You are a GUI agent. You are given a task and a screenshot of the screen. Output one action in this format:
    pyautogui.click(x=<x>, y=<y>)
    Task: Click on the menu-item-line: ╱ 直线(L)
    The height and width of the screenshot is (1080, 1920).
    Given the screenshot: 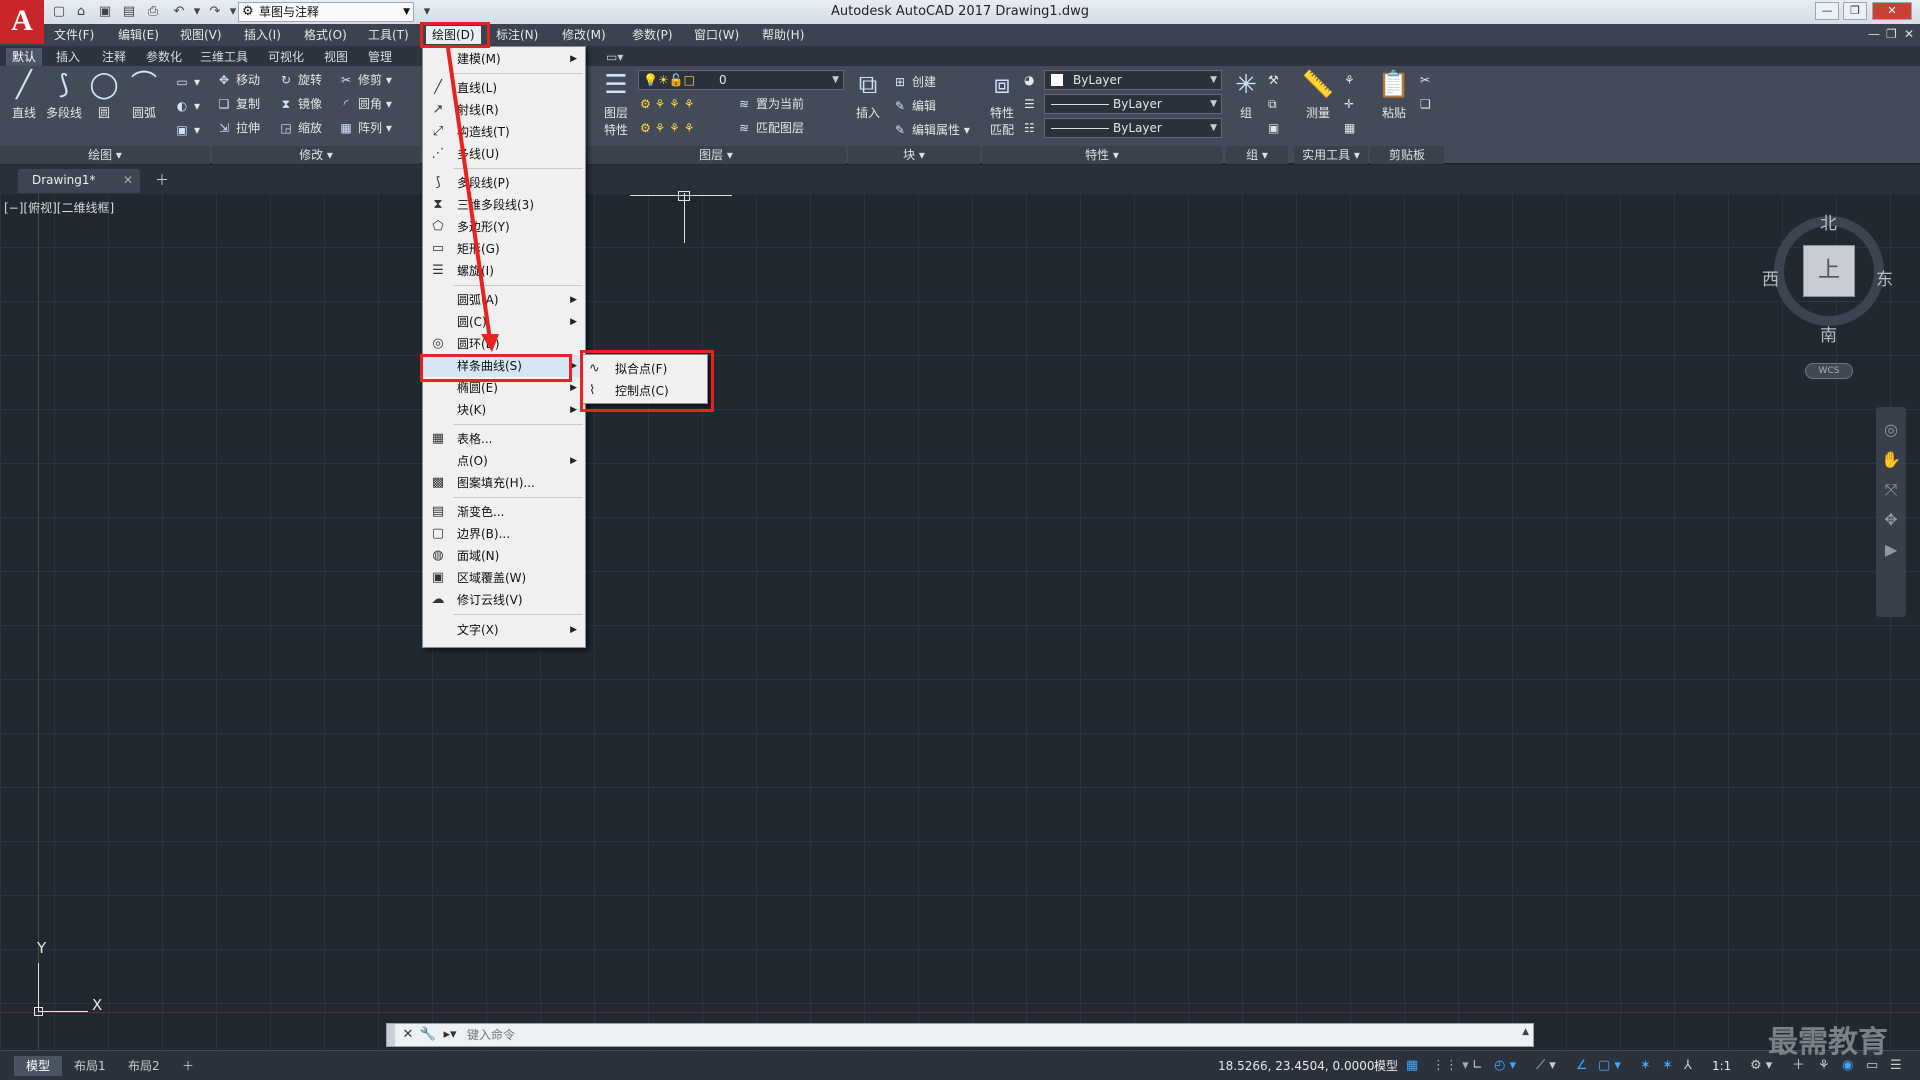 What is the action you would take?
    pyautogui.click(x=504, y=88)
    